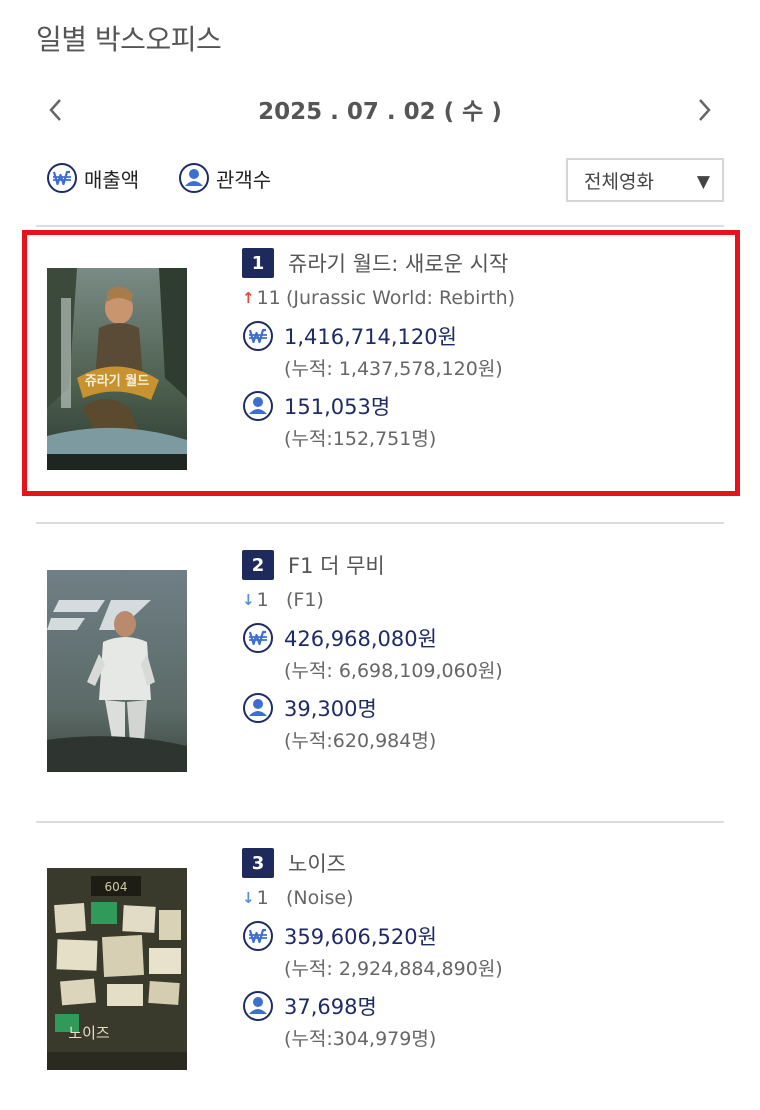 This screenshot has width=760, height=1110. Describe the element at coordinates (116, 887) in the screenshot. I see `poster-room-number: 604` at that location.